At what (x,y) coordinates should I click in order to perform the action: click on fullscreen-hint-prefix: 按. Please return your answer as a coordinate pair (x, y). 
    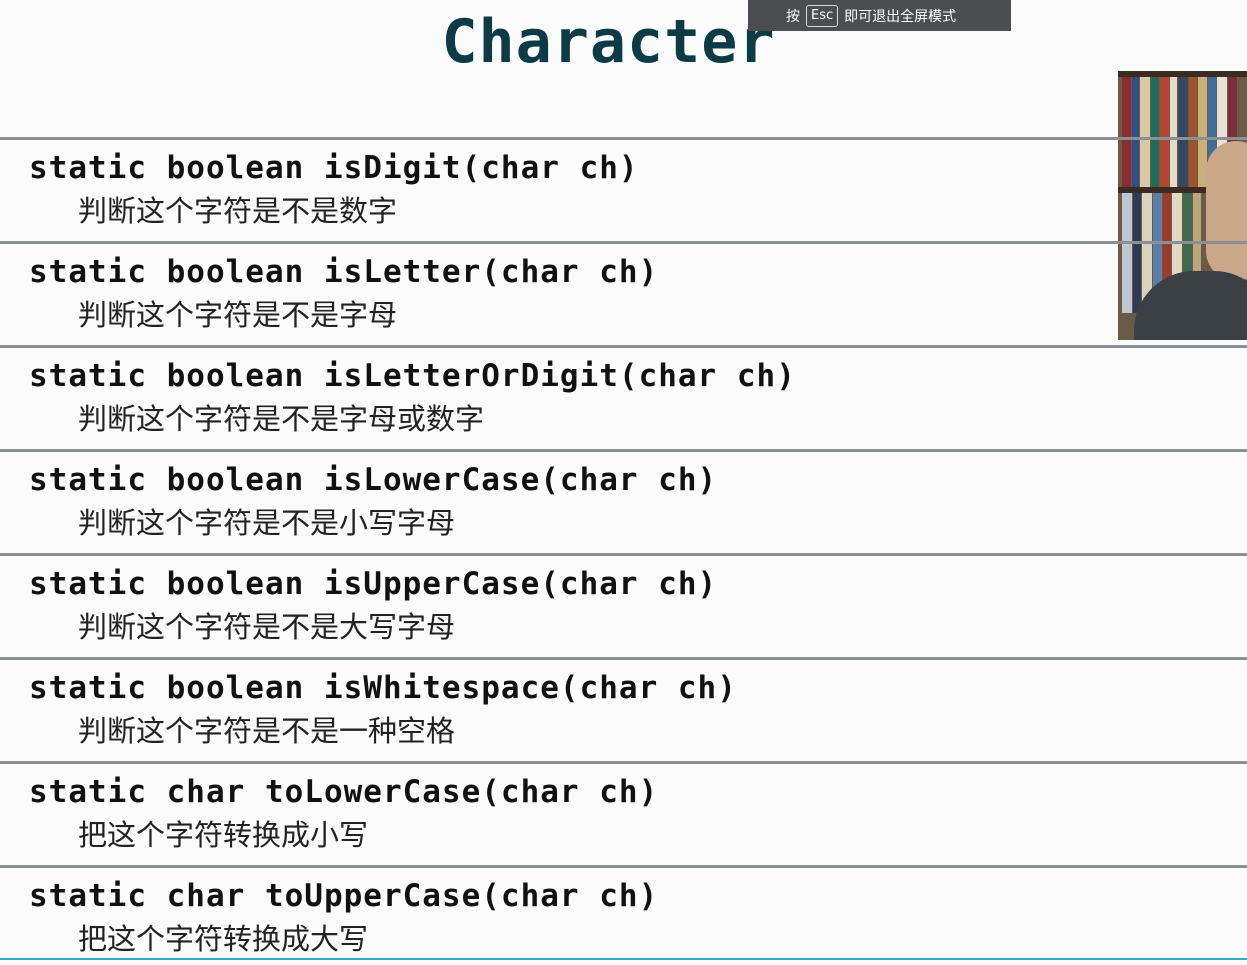
    Looking at the image, I should click on (793, 16).